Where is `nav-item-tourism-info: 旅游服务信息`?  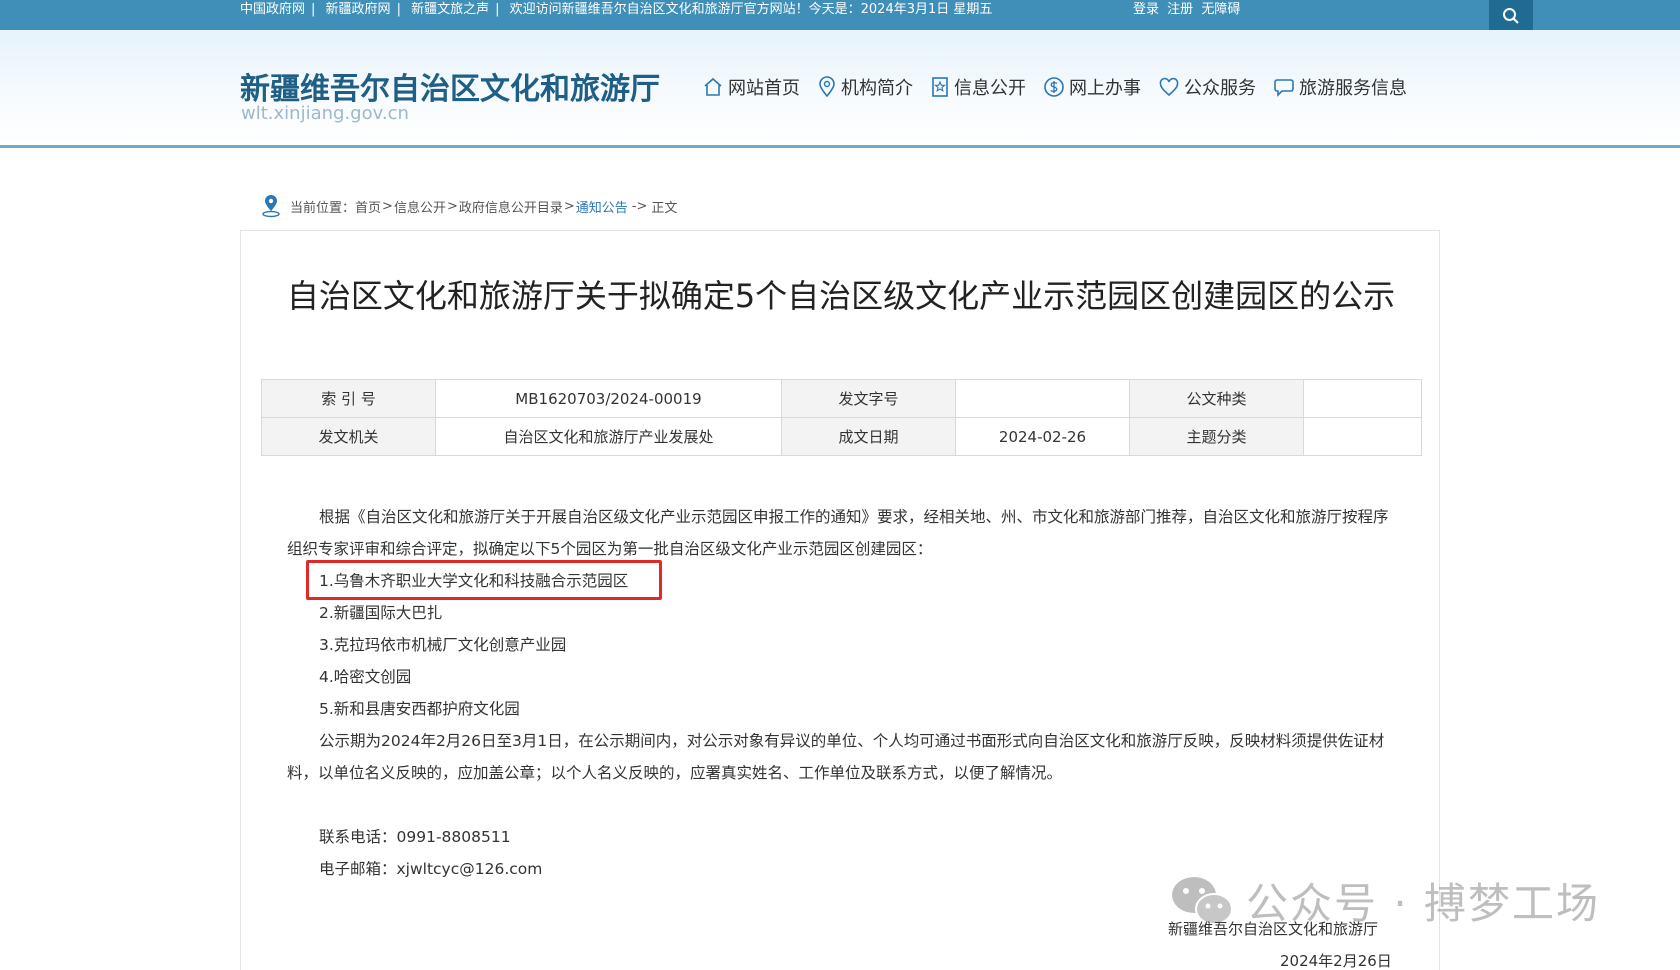 nav-item-tourism-info: 旅游服务信息 is located at coordinates (1340, 87).